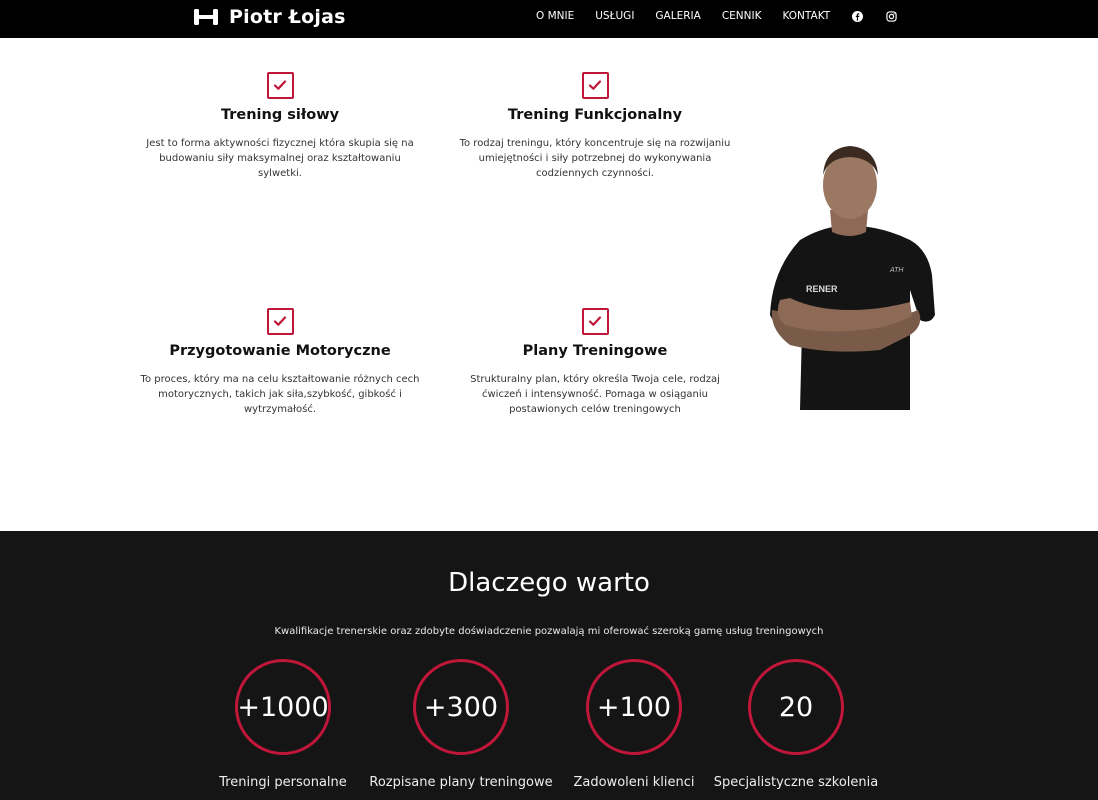  I want to click on svg-text: RENER, so click(822, 289).